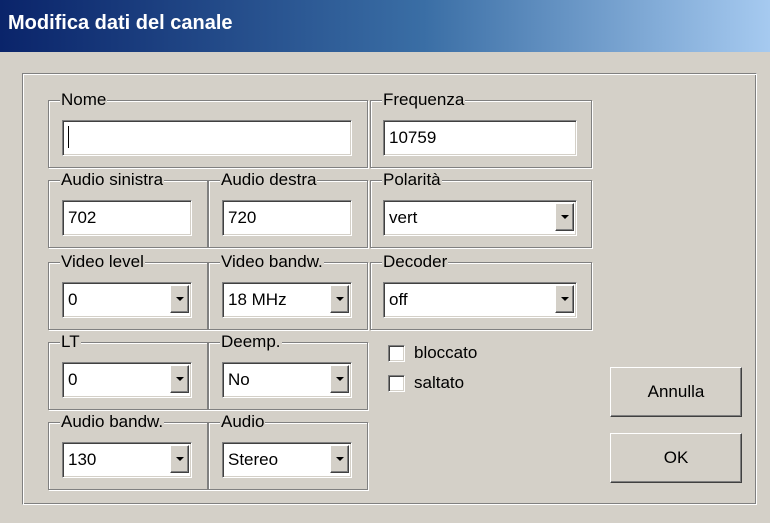  What do you see at coordinates (424, 100) in the screenshot?
I see `frequenza-label: Frequenza` at bounding box center [424, 100].